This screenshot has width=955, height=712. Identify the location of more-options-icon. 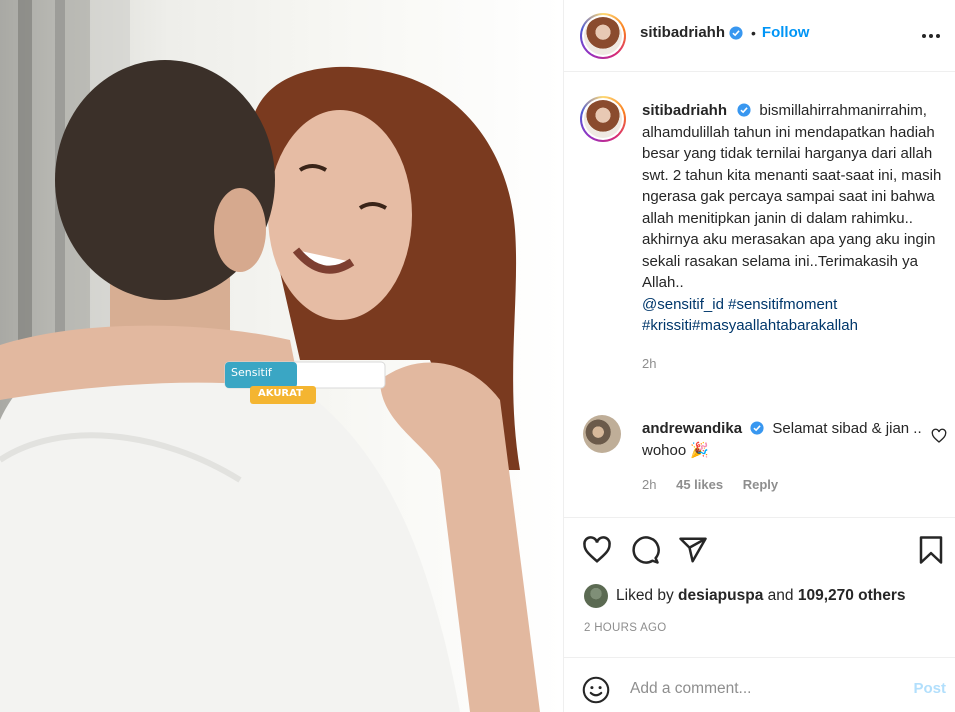
(931, 36).